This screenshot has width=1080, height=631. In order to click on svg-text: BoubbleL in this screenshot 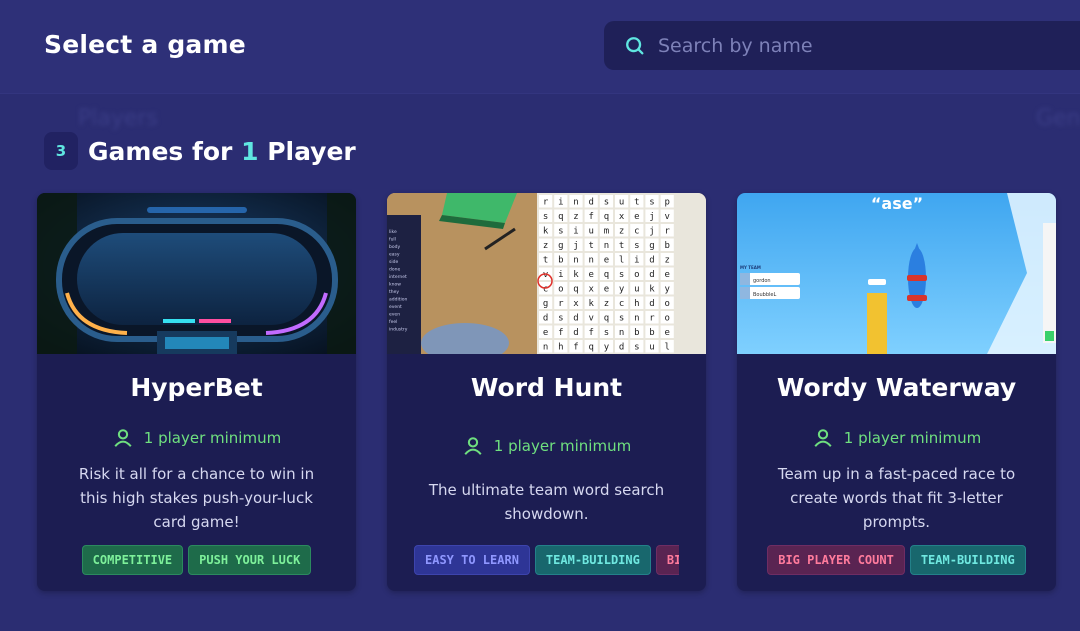, I will do `click(764, 295)`.